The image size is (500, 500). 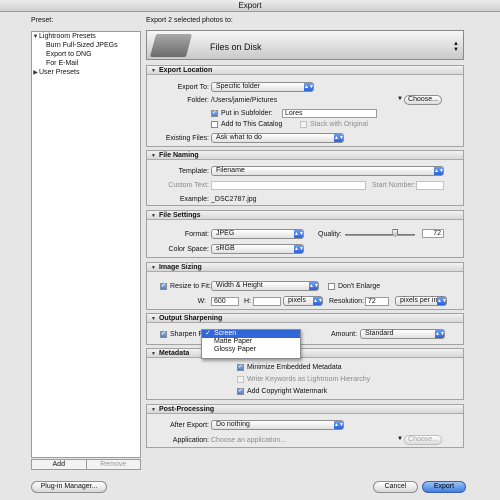 I want to click on example-label: Example:, so click(x=194, y=199).